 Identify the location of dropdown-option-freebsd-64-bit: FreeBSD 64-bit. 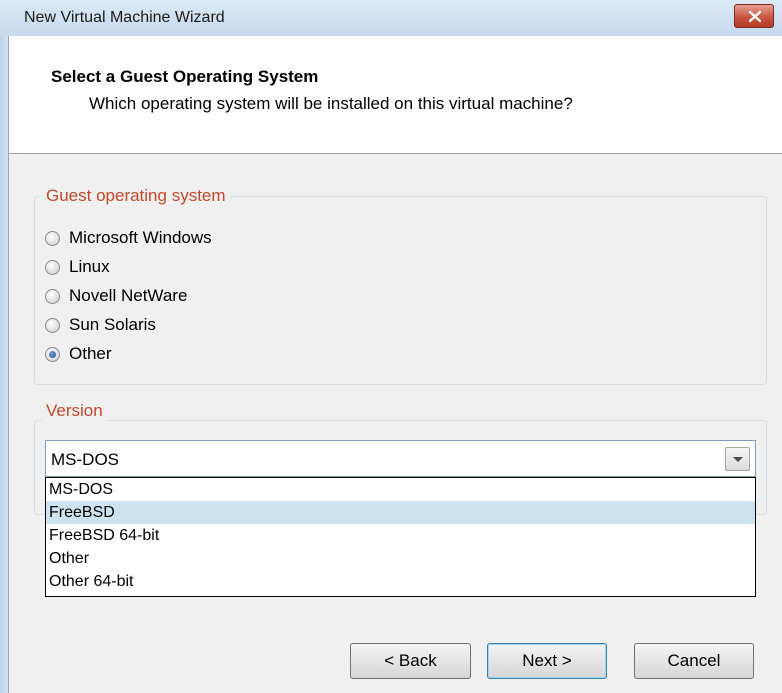
(400, 535).